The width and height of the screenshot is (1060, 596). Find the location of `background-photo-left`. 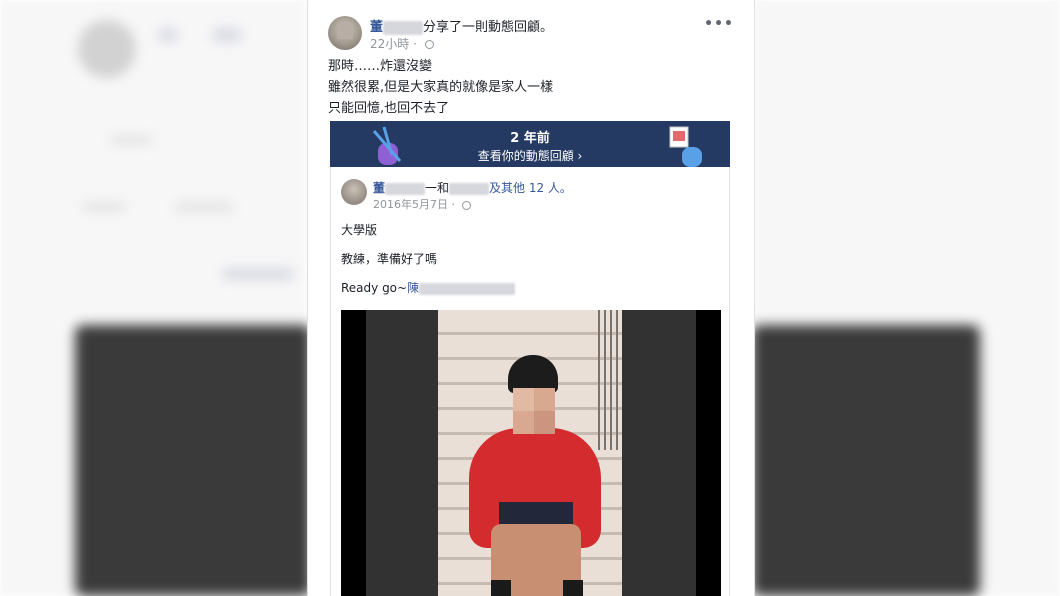

background-photo-left is located at coordinates (193, 460).